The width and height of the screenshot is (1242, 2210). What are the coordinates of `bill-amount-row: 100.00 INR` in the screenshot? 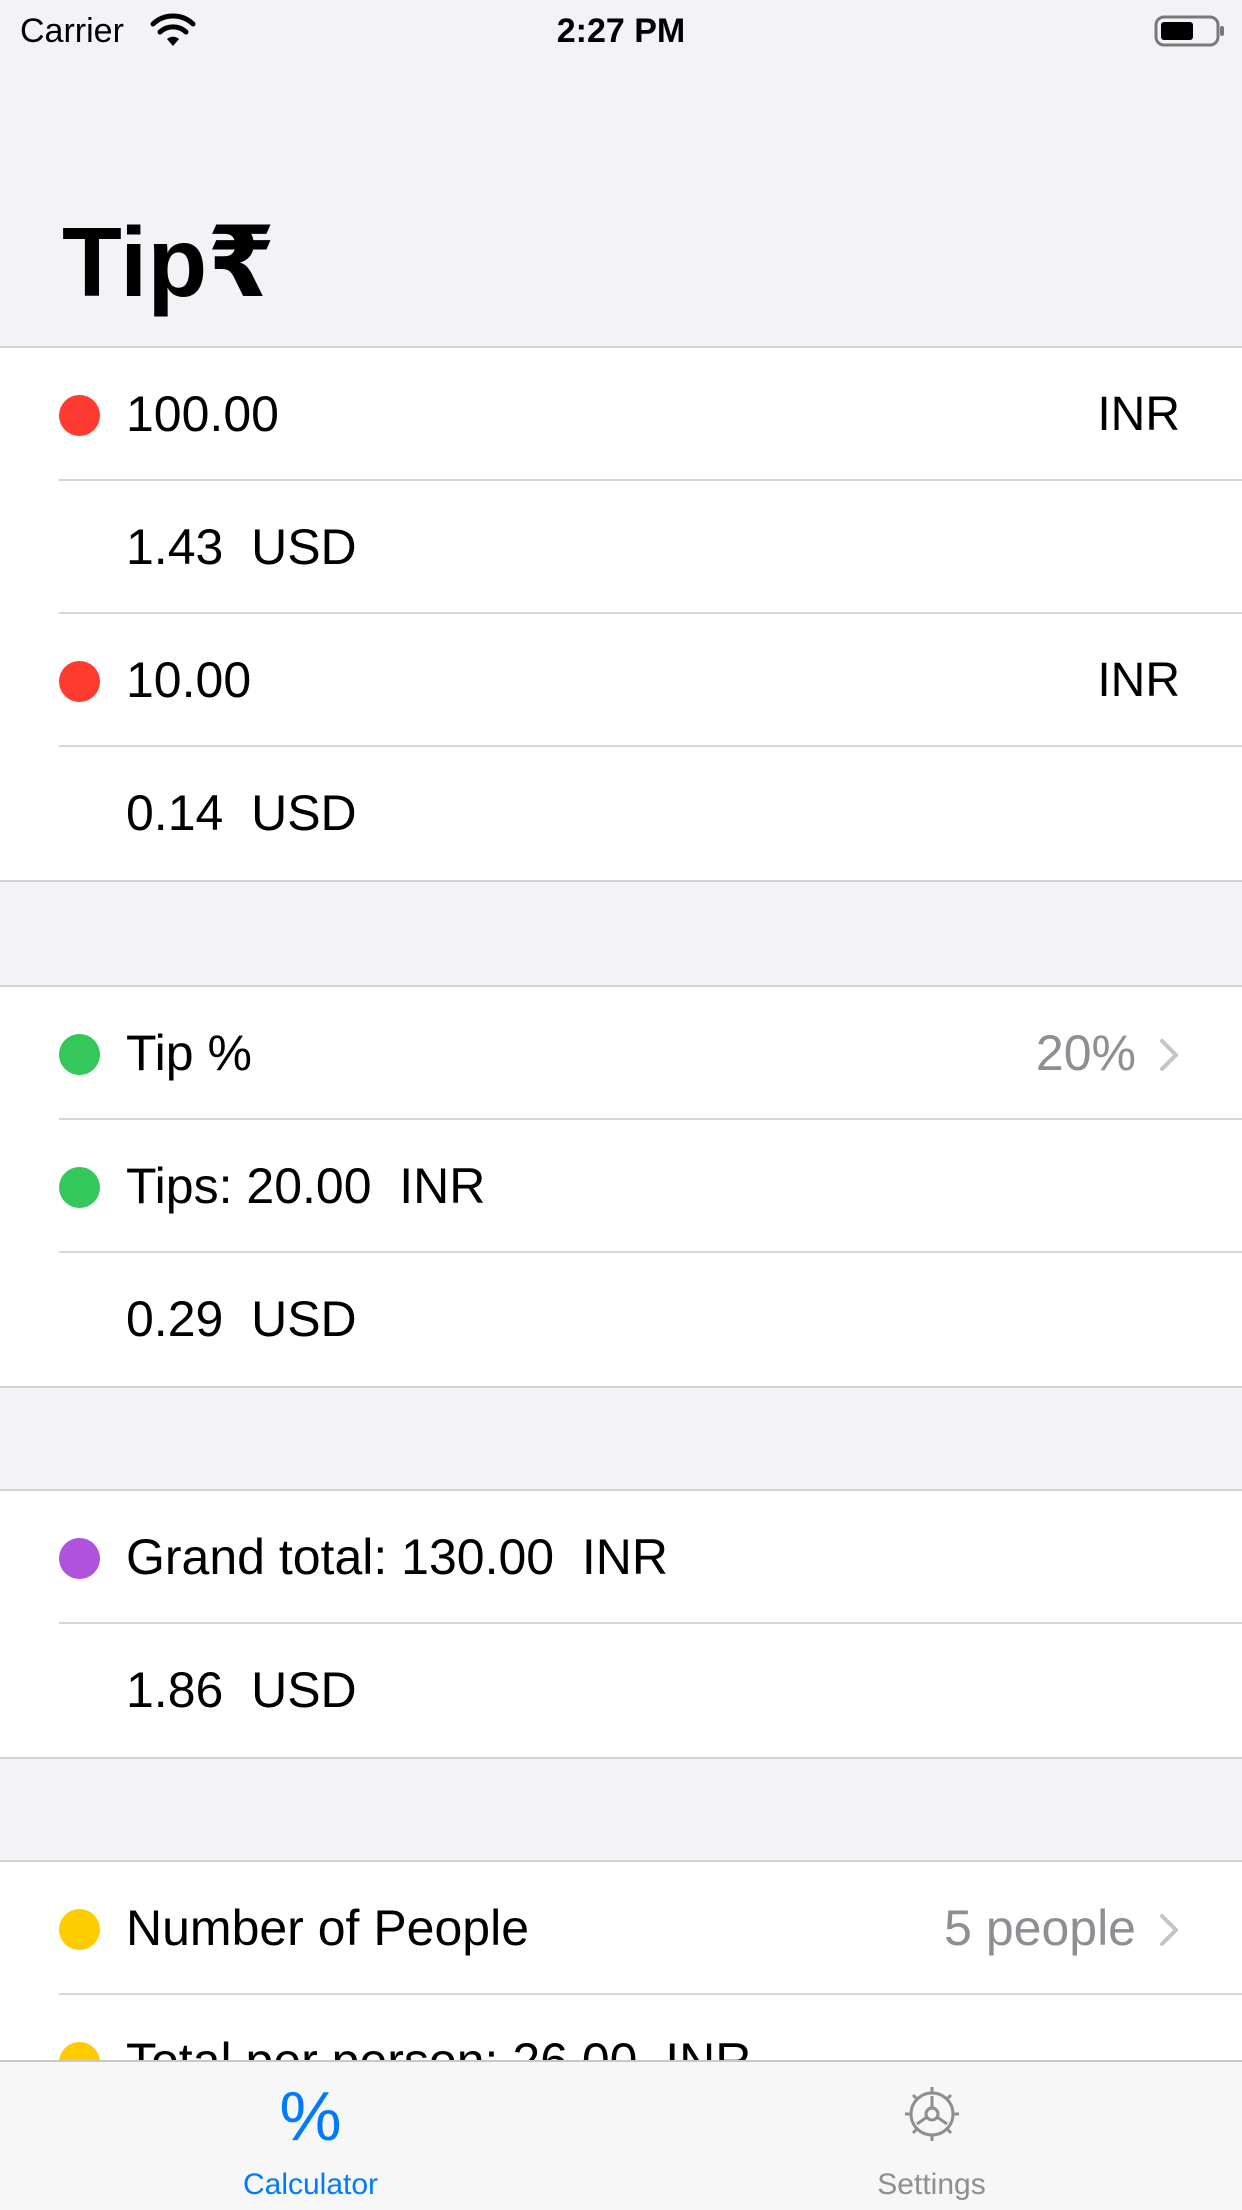 It's located at (621, 414).